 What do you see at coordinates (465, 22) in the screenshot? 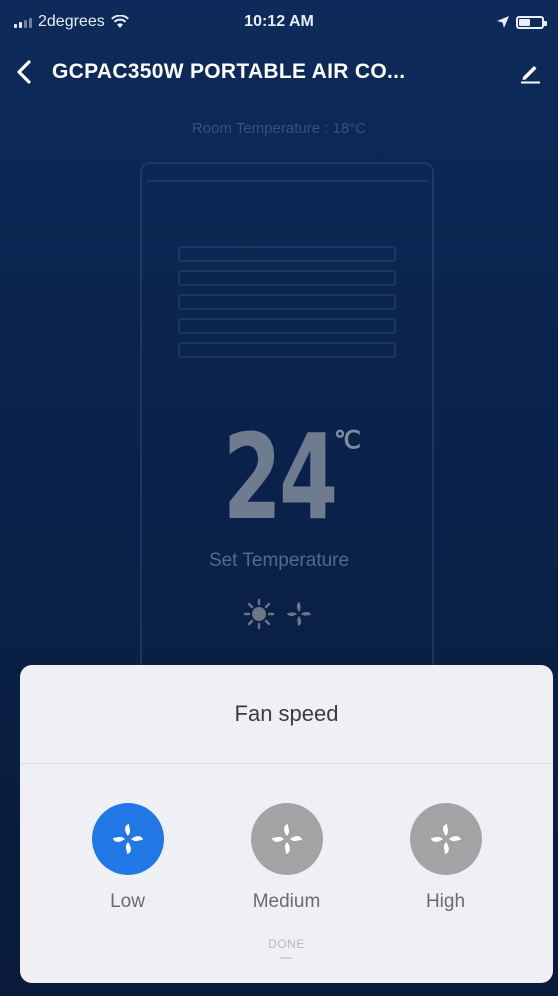
I see `status-right` at bounding box center [465, 22].